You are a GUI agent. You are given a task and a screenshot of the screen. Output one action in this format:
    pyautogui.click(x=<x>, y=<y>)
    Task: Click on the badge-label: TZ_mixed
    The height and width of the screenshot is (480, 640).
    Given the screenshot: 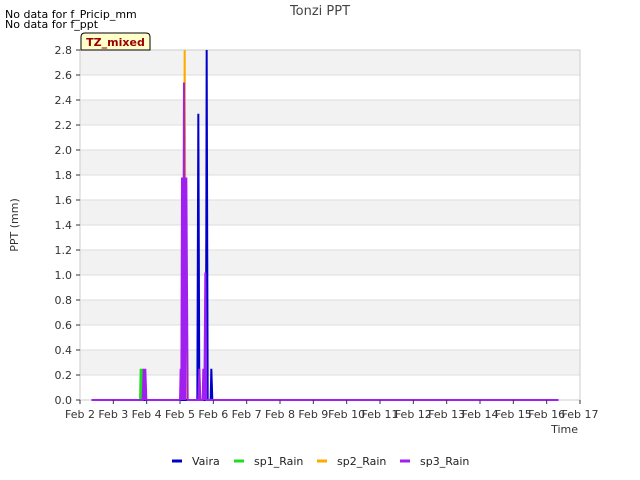 What is the action you would take?
    pyautogui.click(x=115, y=42)
    